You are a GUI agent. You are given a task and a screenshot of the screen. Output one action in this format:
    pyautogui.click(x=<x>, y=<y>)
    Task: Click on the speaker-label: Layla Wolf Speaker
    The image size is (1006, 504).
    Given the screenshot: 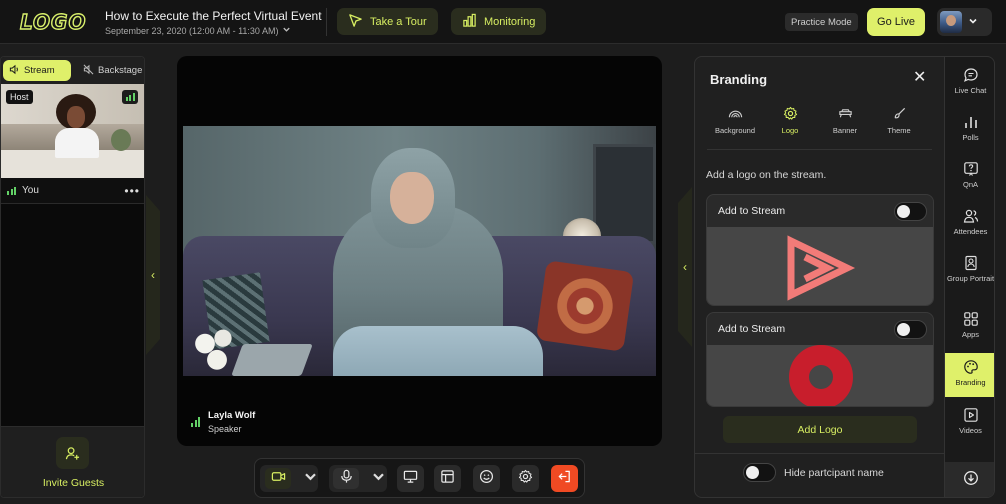 What is the action you would take?
    pyautogui.click(x=223, y=422)
    